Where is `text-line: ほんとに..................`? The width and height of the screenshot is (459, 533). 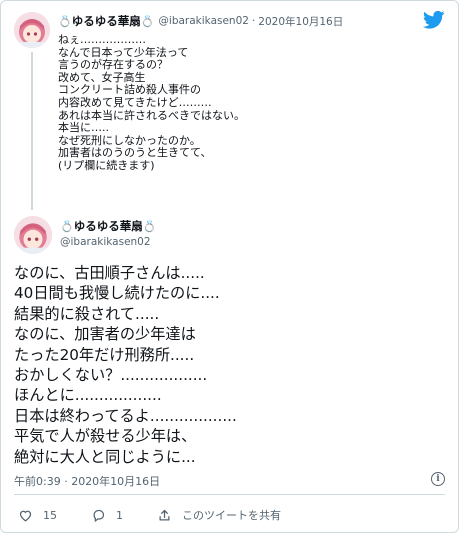 text-line: ほんとに.................. is located at coordinates (88, 395).